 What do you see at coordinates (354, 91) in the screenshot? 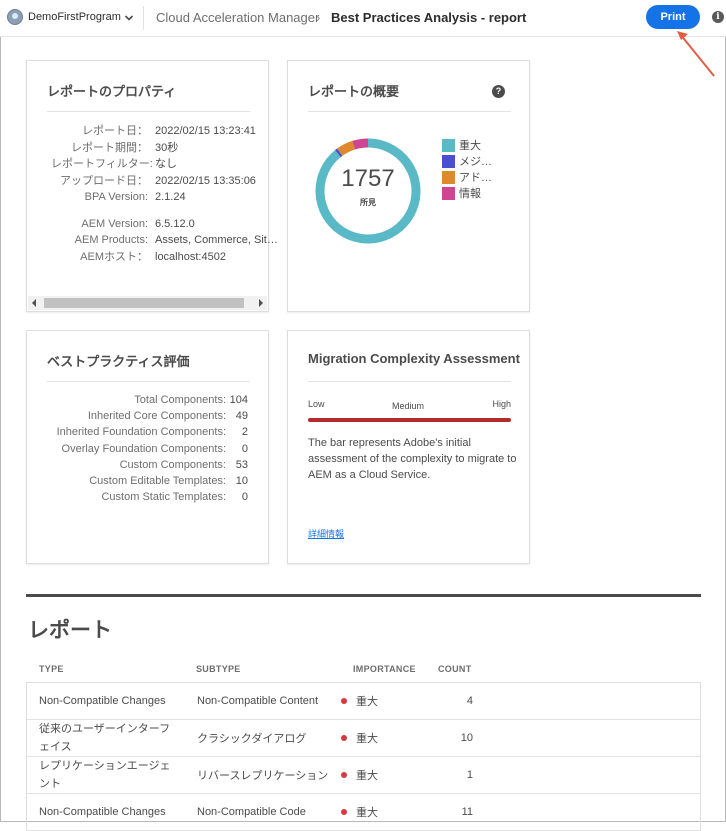
I see `card-title: レポートの概要` at bounding box center [354, 91].